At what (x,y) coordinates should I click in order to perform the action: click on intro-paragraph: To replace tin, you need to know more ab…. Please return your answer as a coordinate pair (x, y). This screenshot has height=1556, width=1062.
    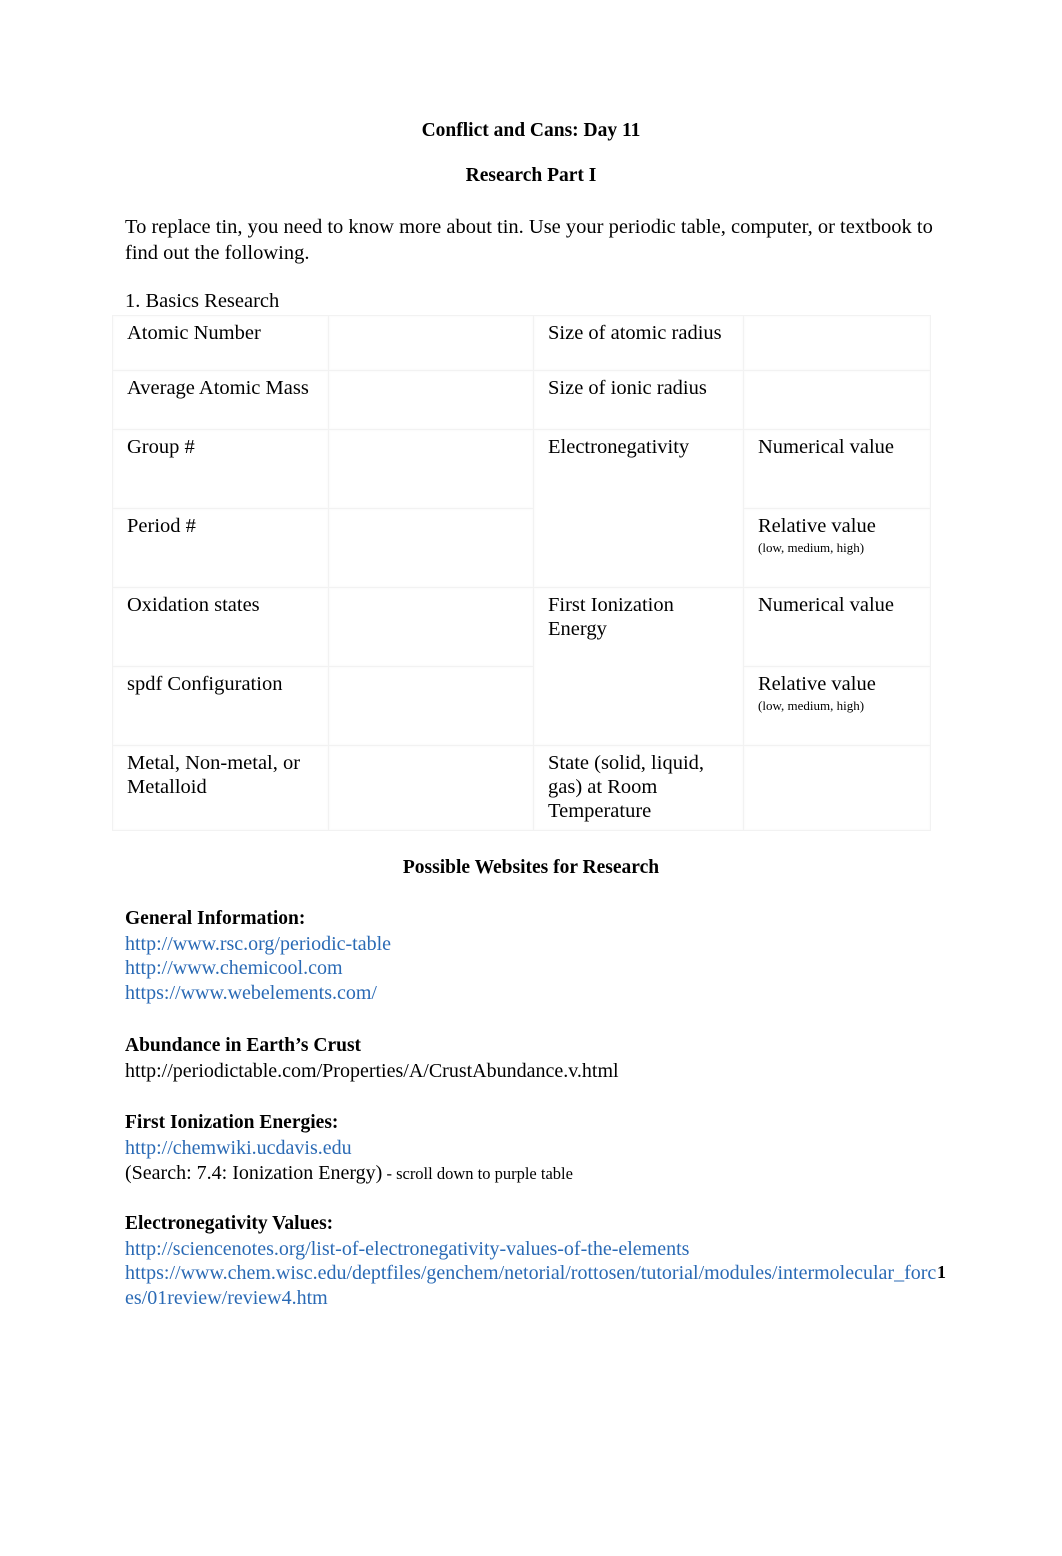
    Looking at the image, I should click on (529, 239).